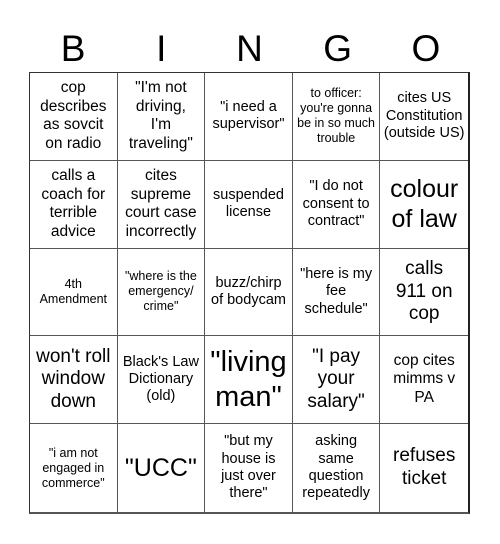 Image resolution: width=500 pixels, height=544 pixels. I want to click on cell-text: "i need a supervisor", so click(248, 116).